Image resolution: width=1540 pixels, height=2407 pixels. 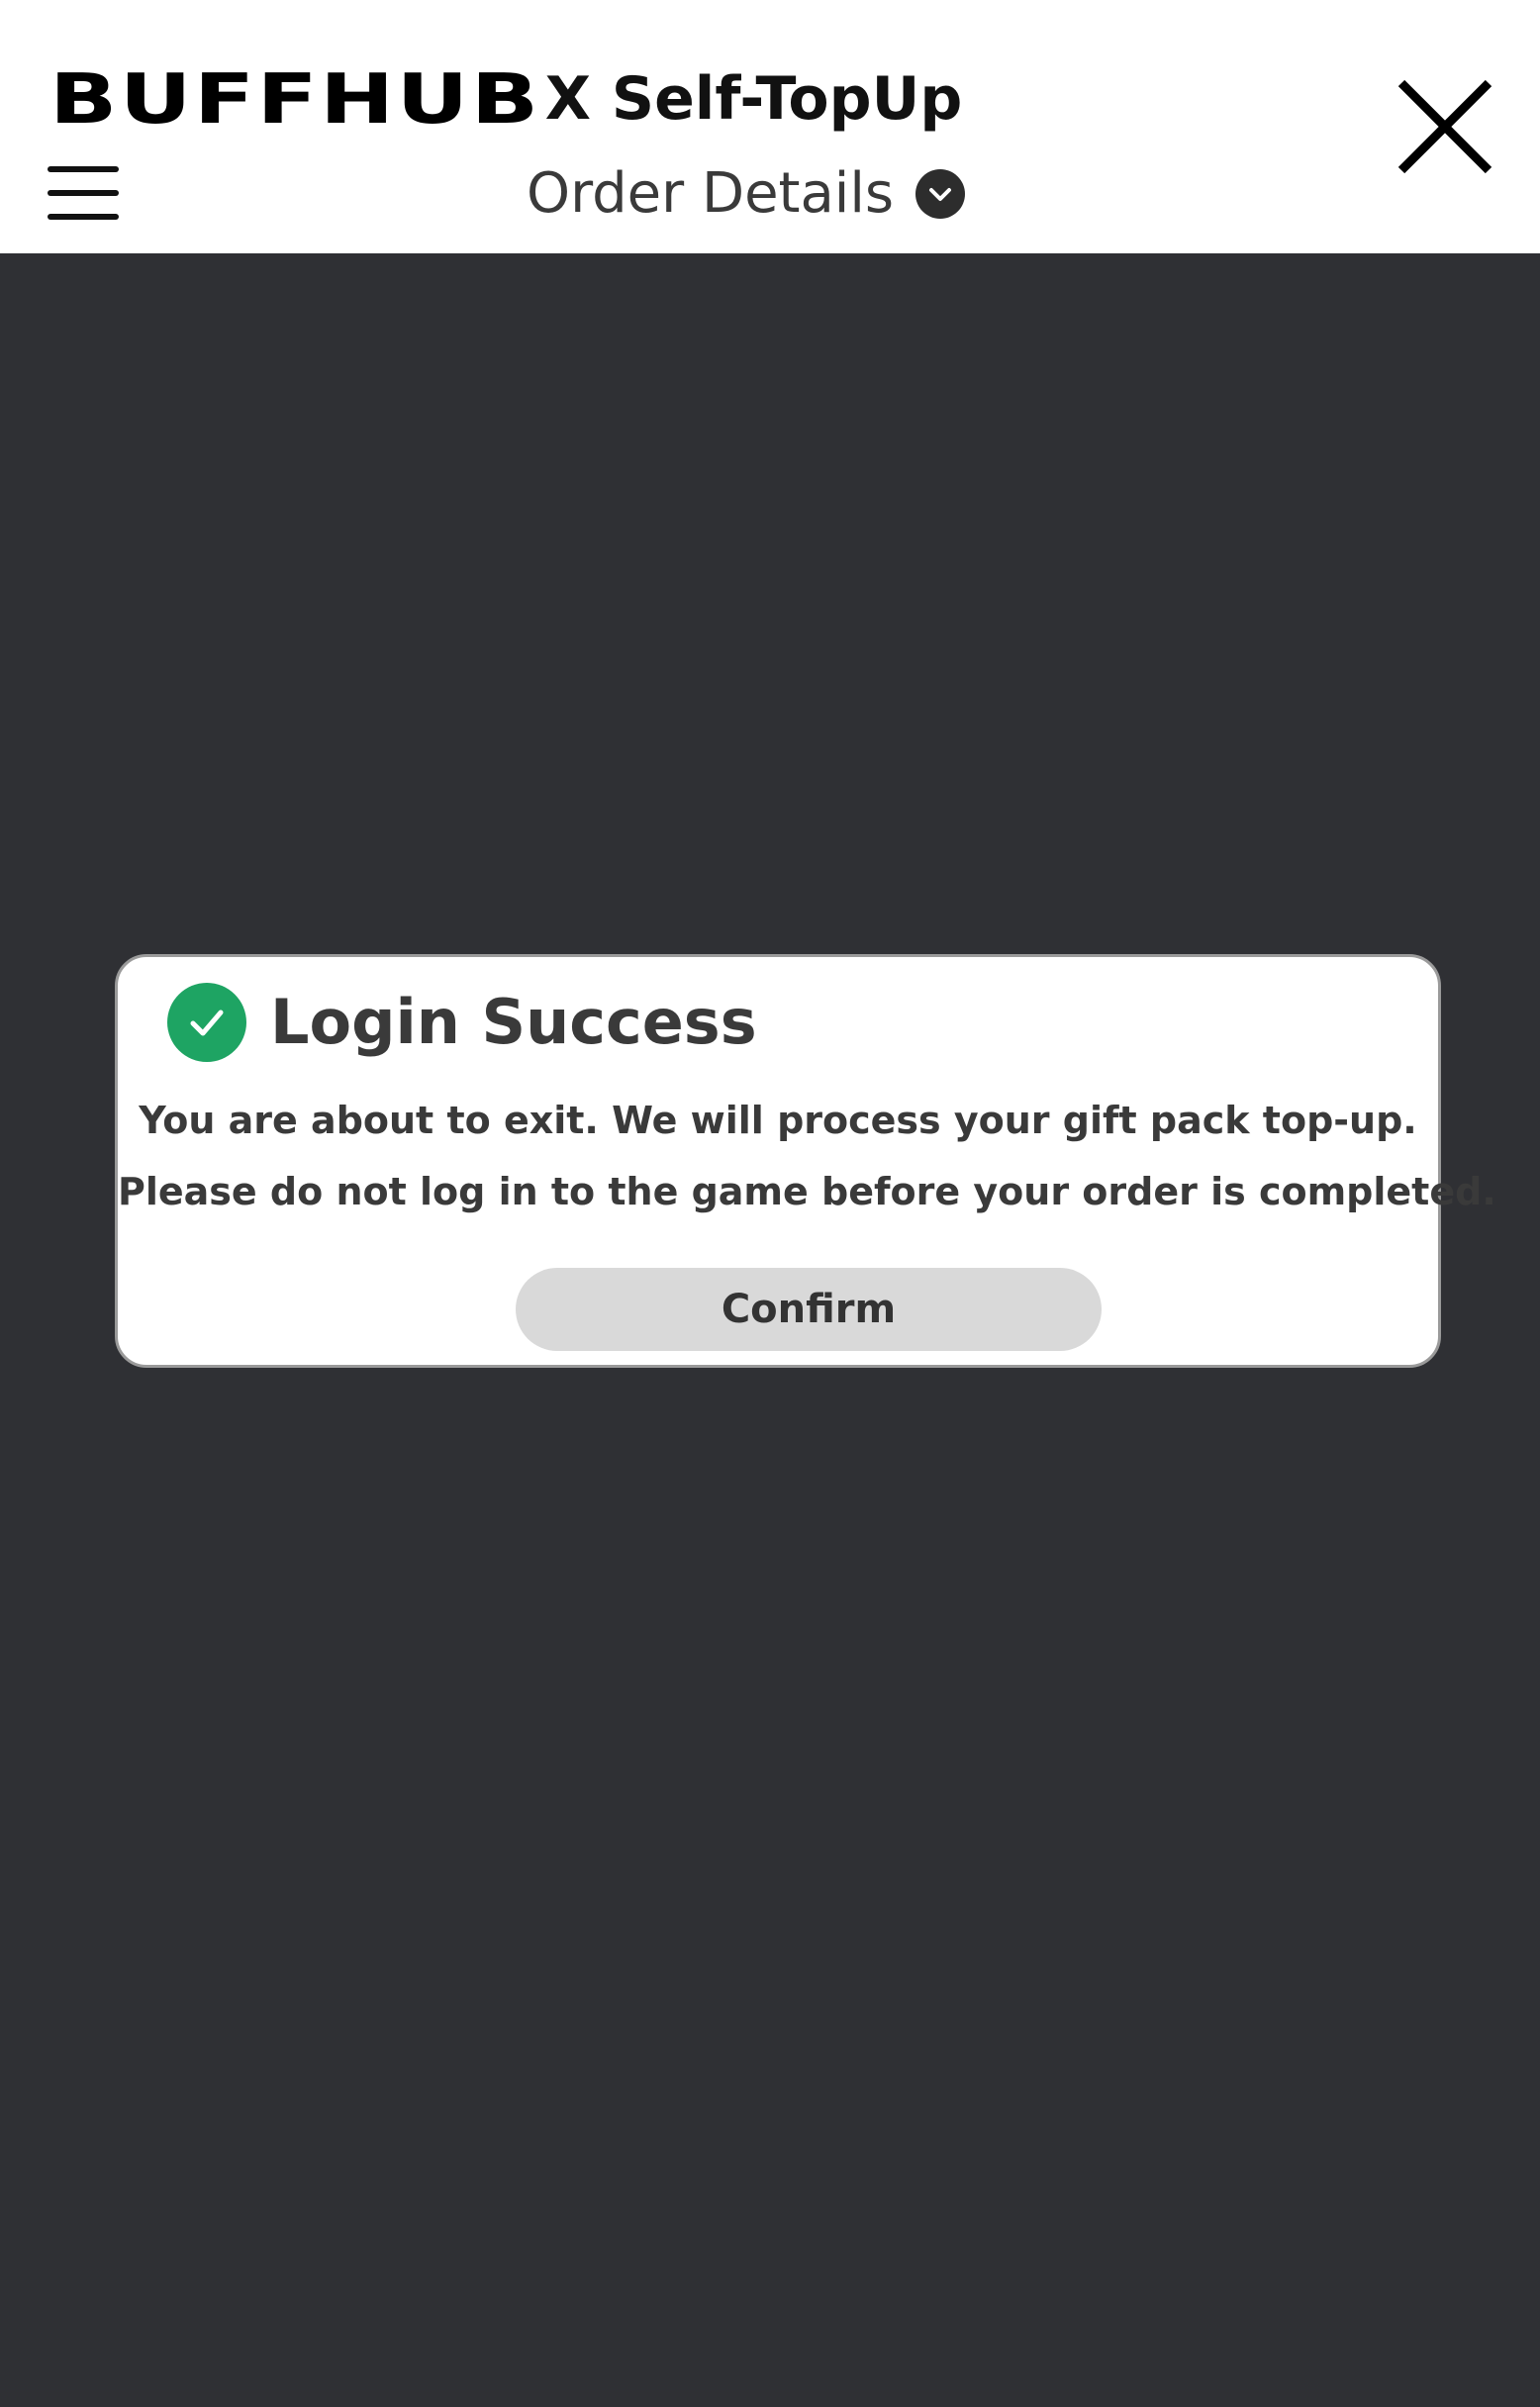 I want to click on brand: BUFFHUB X Self-TopUp, so click(x=505, y=99).